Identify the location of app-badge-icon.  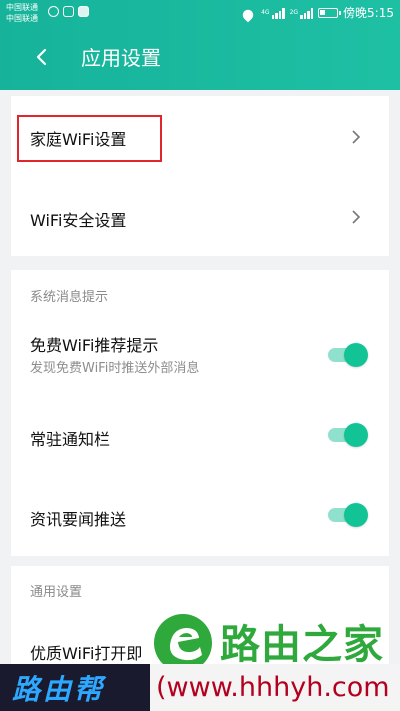
(83, 11).